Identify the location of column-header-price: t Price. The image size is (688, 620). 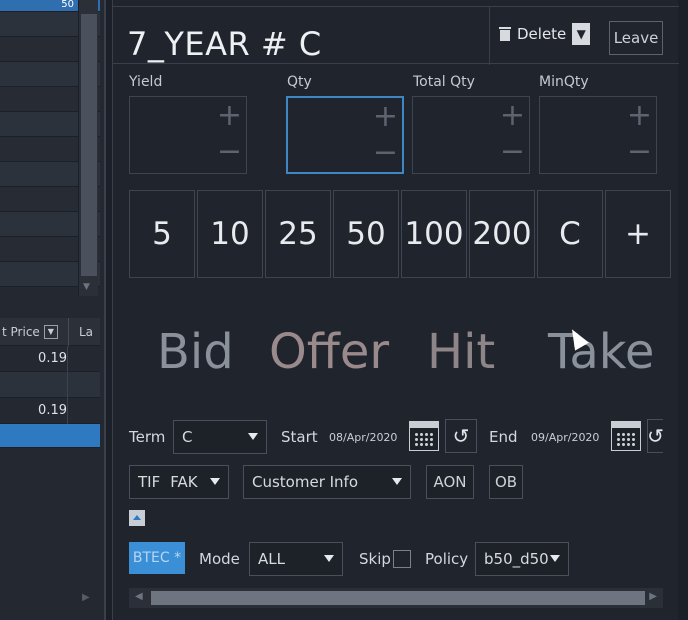
(21, 332).